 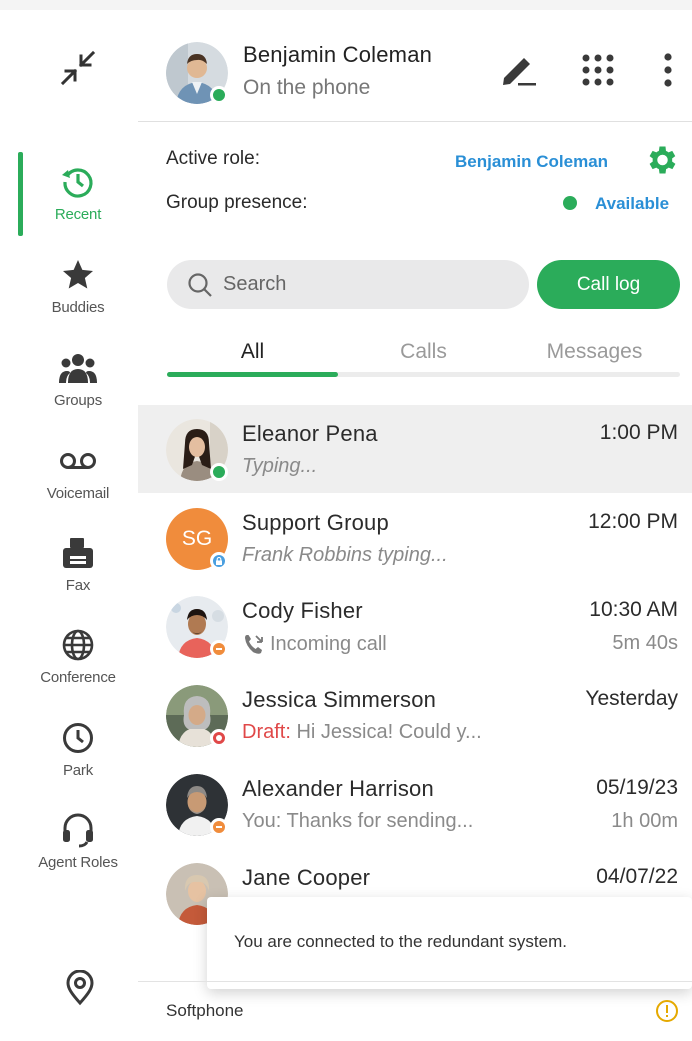 I want to click on voicemail-icon, so click(x=78, y=461).